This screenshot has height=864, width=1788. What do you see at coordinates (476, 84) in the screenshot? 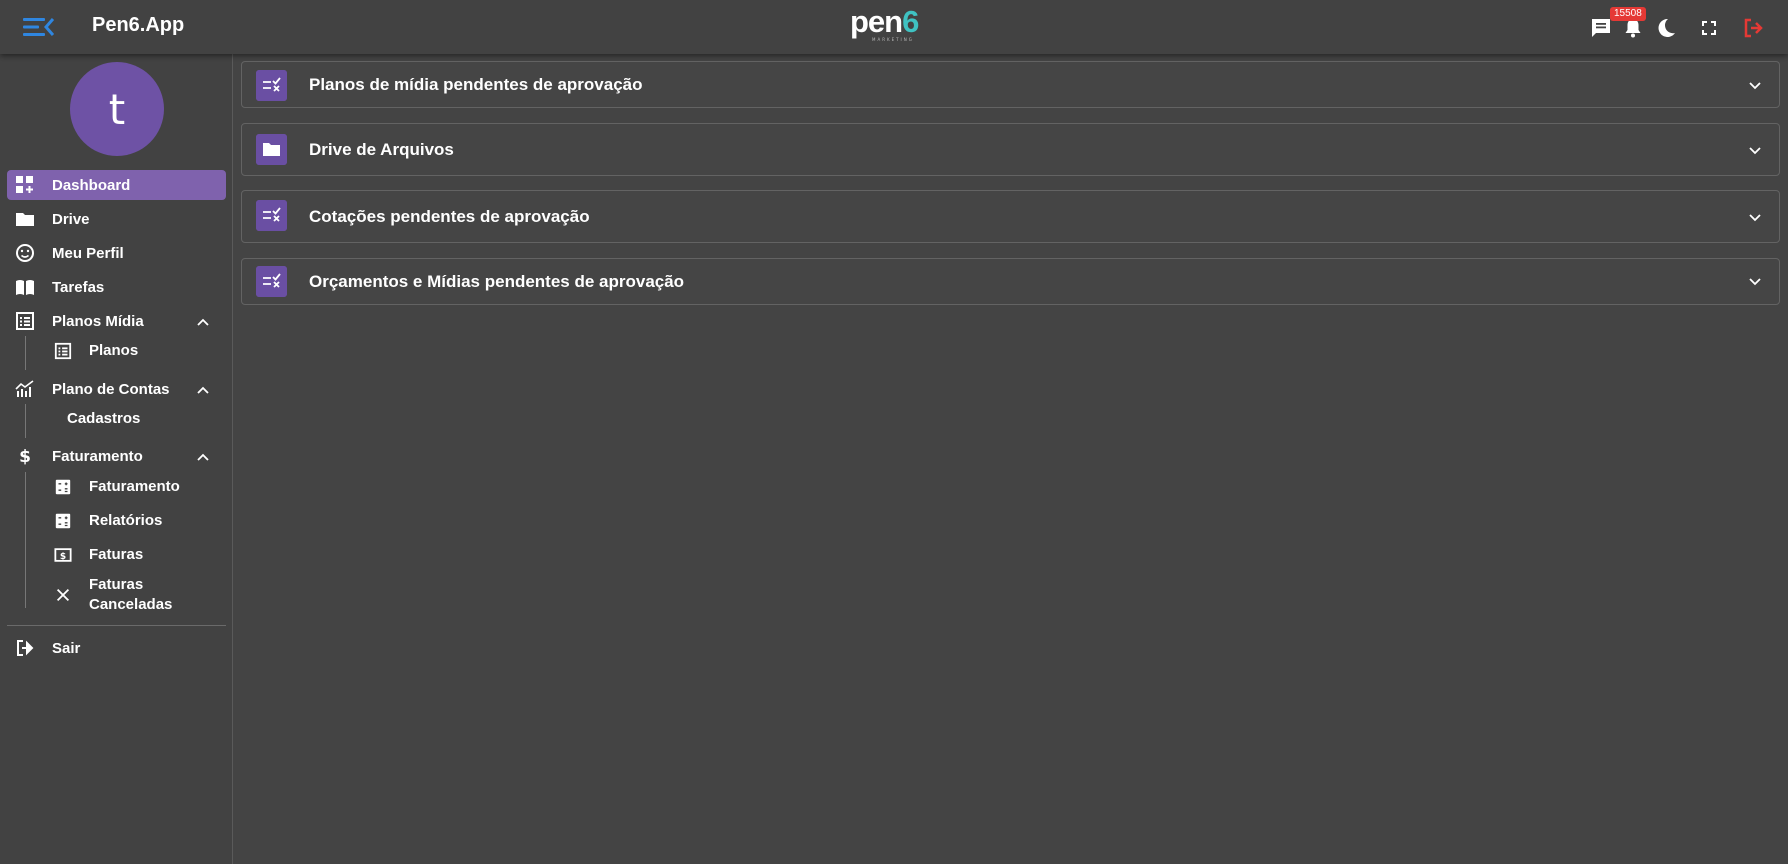
I see `panel-title: Planos de mídia pendentes de aprovação` at bounding box center [476, 84].